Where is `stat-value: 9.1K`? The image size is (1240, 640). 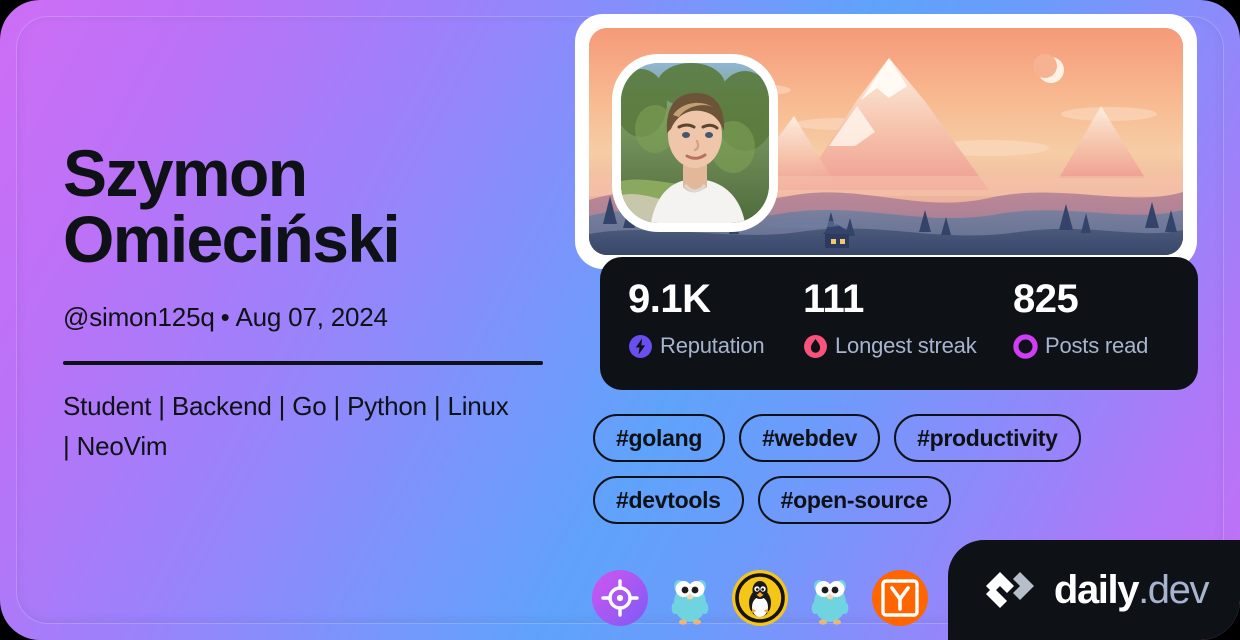 stat-value: 9.1K is located at coordinates (669, 299).